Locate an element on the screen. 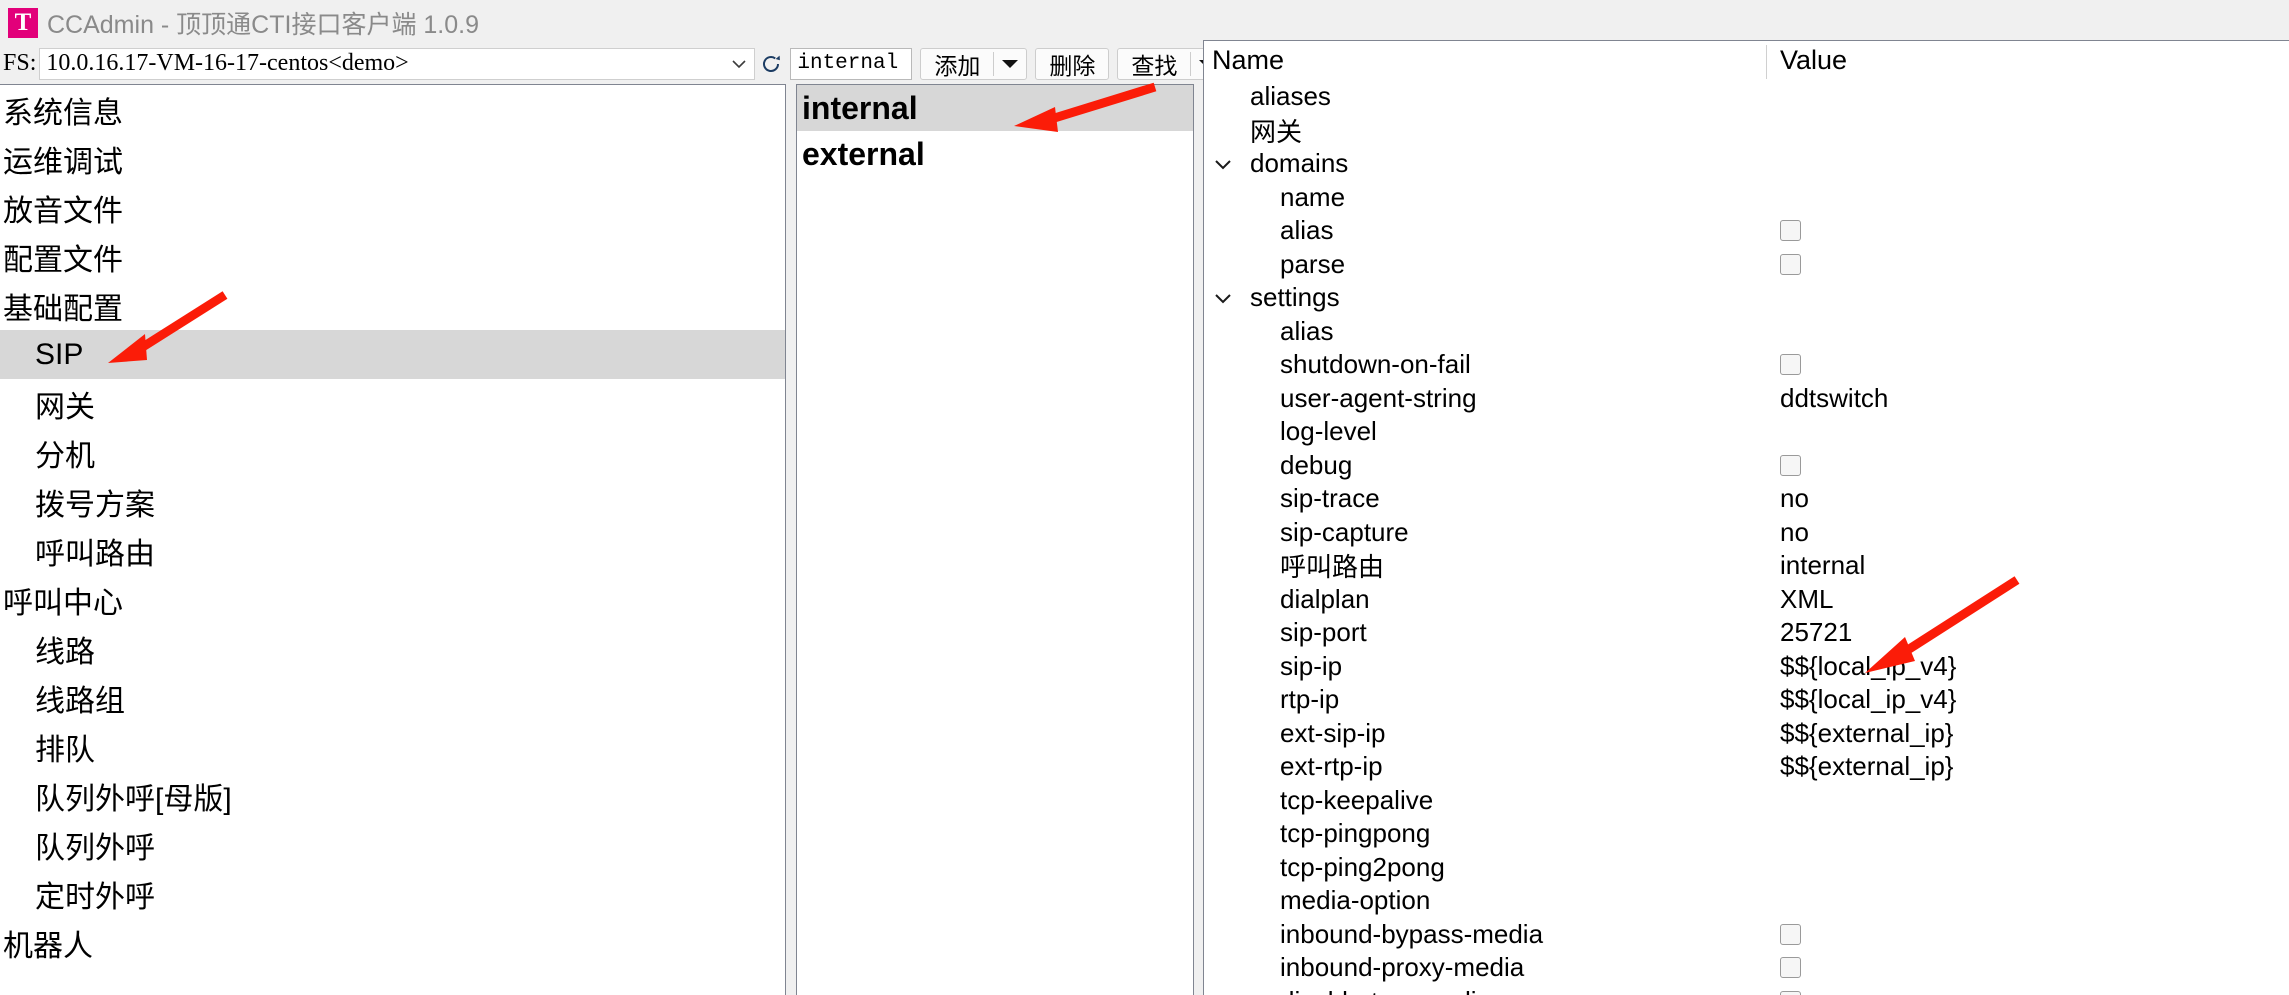 The height and width of the screenshot is (995, 2289). sidebar-item: 呼叫中心 is located at coordinates (392, 599).